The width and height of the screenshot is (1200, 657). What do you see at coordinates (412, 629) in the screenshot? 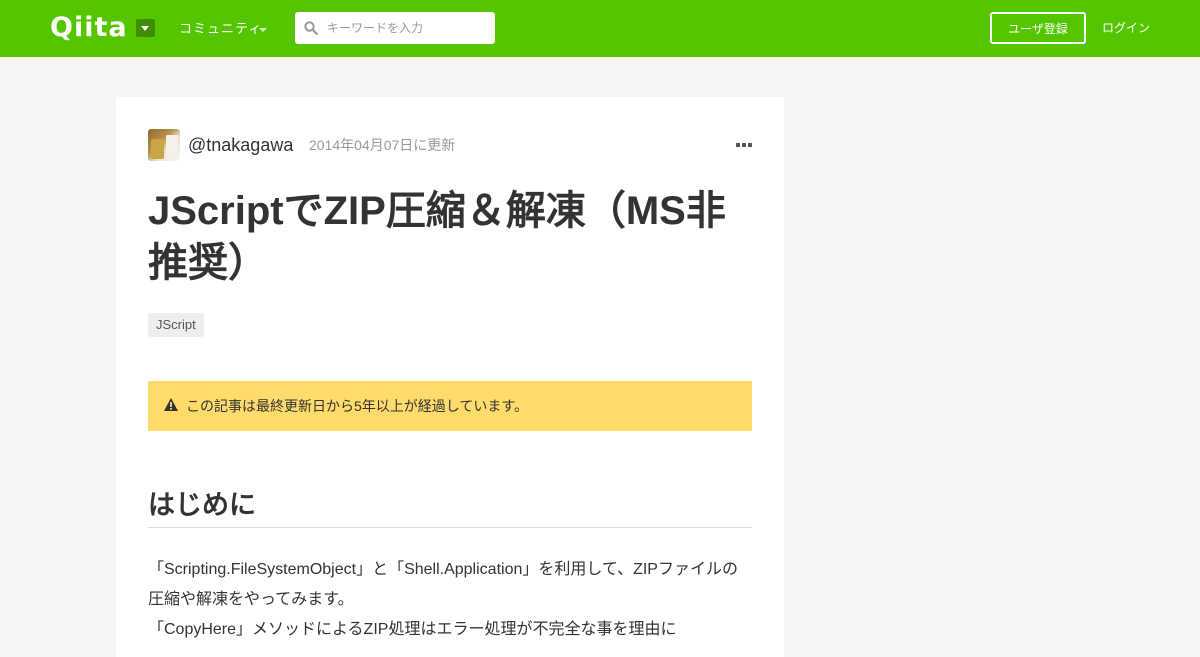
I see `body-line: 「CopyHere」メソッドによるZIP処理はエラー処理が不完全な事を理由に` at bounding box center [412, 629].